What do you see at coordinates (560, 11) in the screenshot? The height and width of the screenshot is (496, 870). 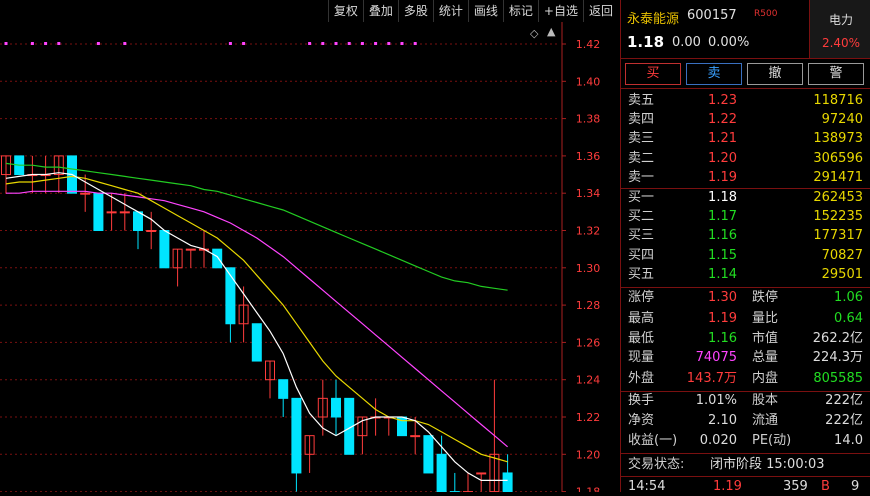 I see `toolbar-item-6: +自选` at bounding box center [560, 11].